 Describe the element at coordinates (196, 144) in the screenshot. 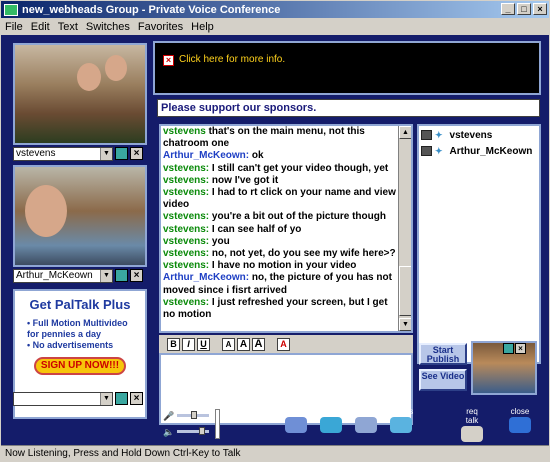

I see `chat-message: chatroom one` at that location.